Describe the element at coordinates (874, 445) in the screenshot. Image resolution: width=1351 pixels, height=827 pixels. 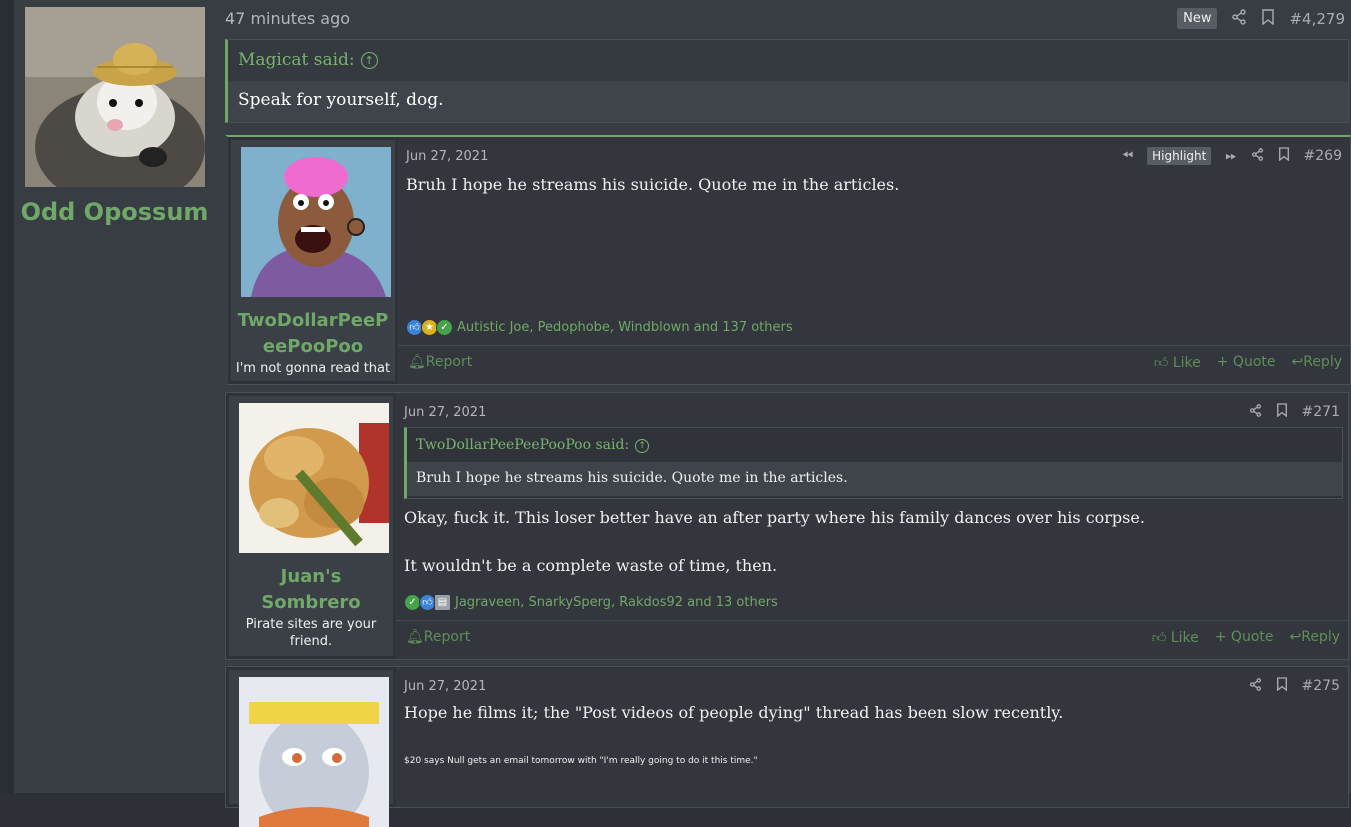
I see `quote-header: TwoDollarPeePeePooPoo said: ↑` at that location.